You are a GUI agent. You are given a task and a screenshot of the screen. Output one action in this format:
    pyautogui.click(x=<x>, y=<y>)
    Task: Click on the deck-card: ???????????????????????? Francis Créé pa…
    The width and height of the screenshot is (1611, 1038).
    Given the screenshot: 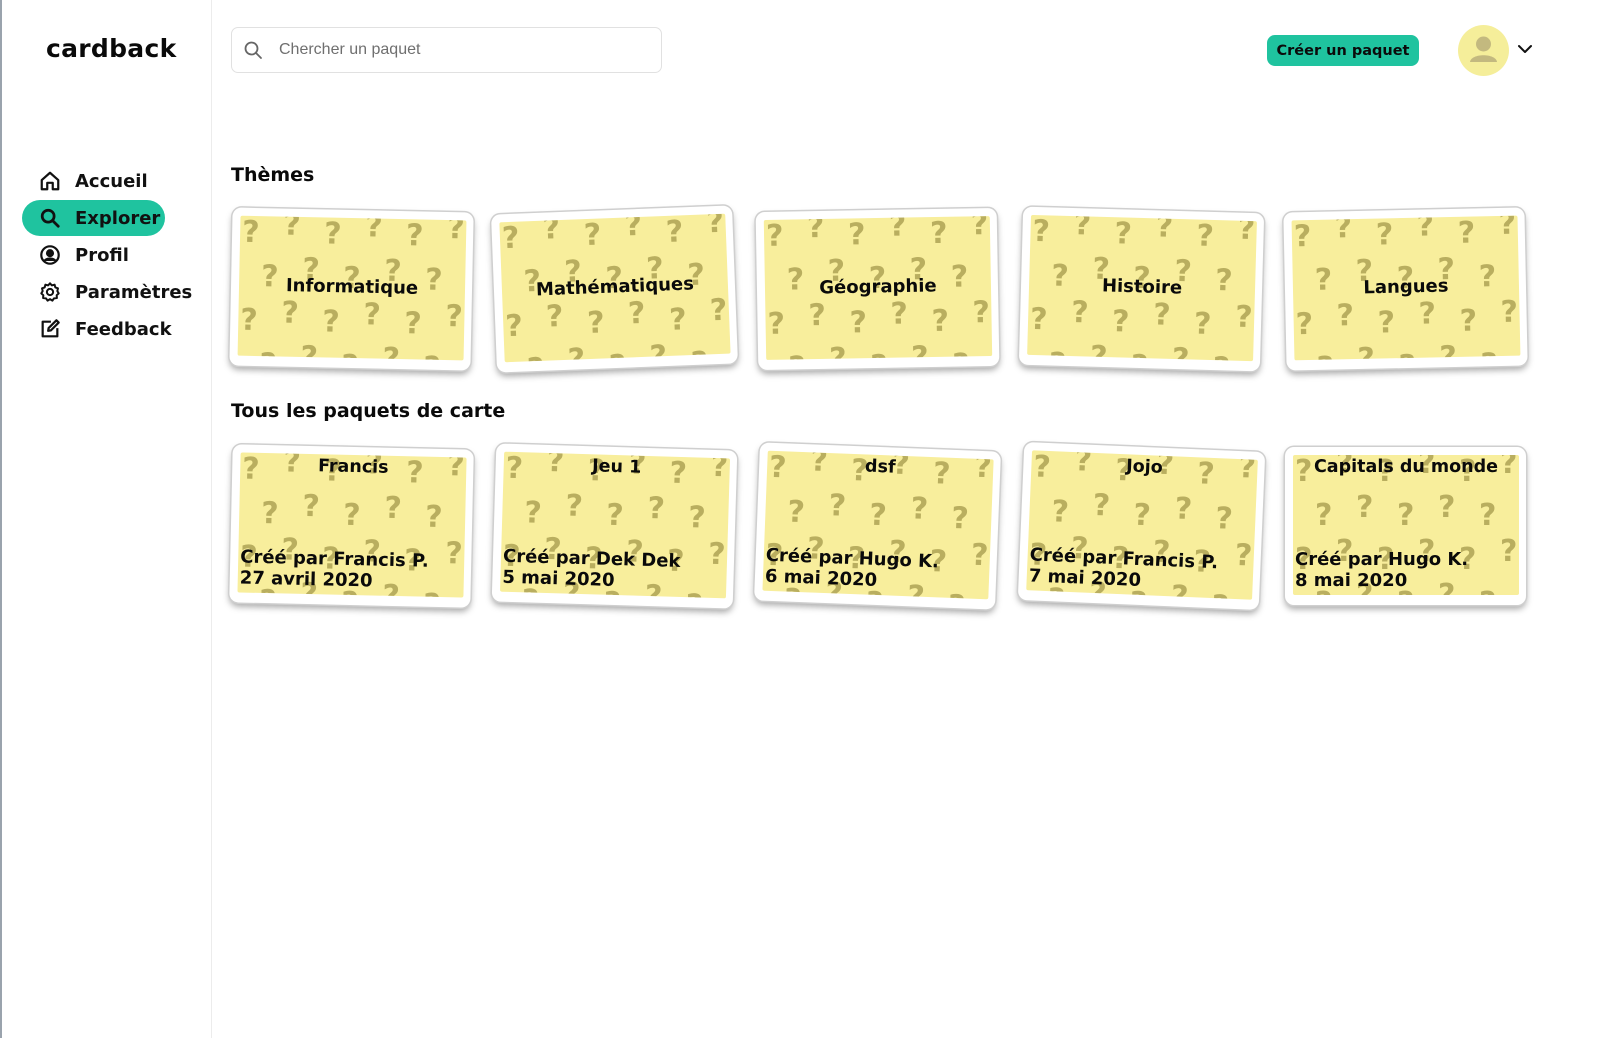 What is the action you would take?
    pyautogui.click(x=351, y=526)
    